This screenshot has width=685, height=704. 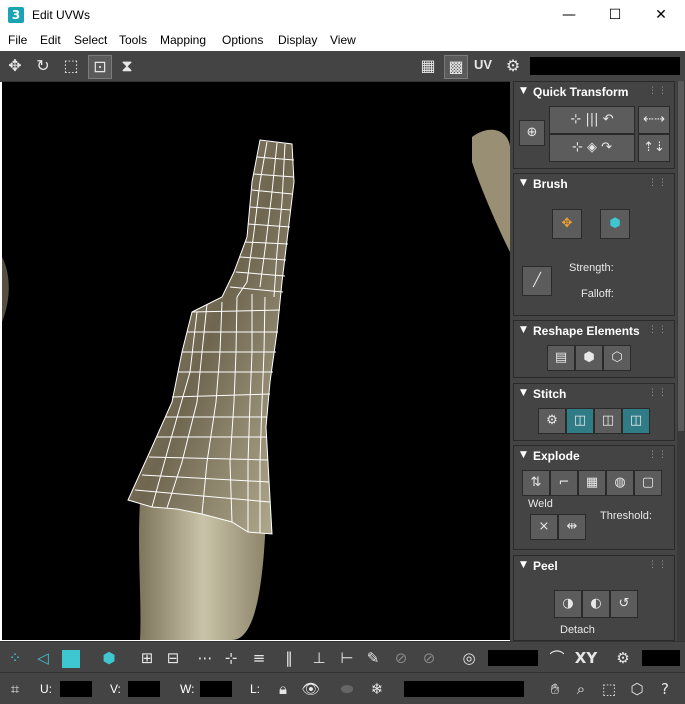 I want to click on align-horizontal-button: ⊹ ||| ↶, so click(x=592, y=120).